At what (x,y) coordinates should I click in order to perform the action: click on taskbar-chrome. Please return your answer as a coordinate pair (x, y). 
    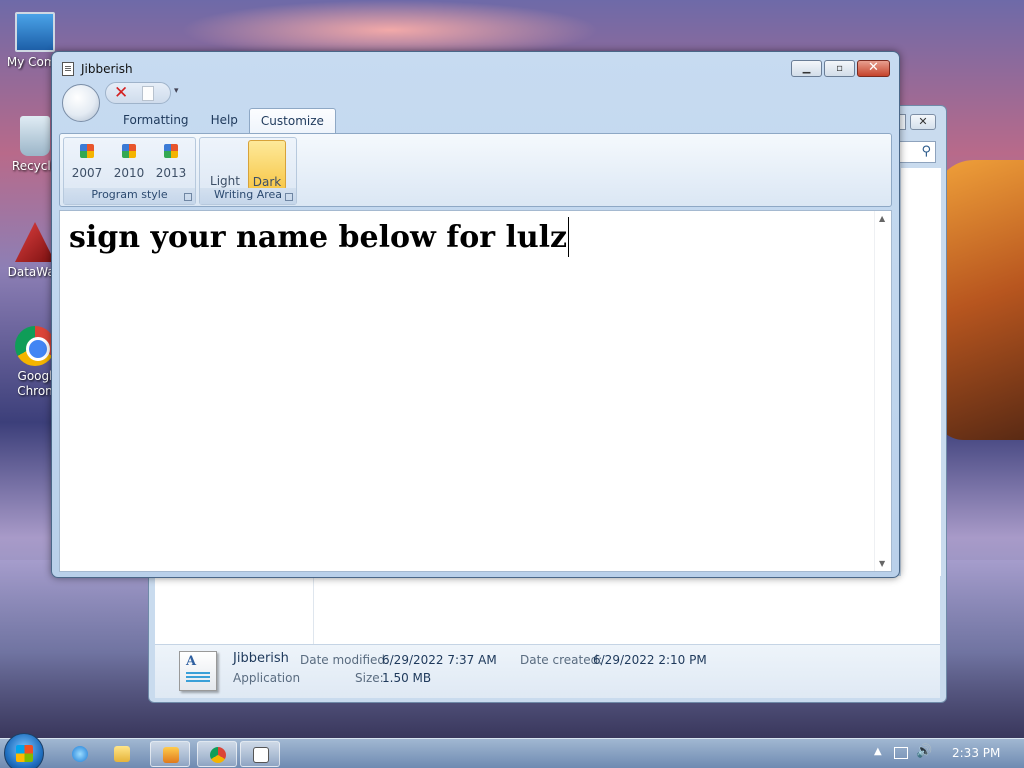
    Looking at the image, I should click on (217, 754).